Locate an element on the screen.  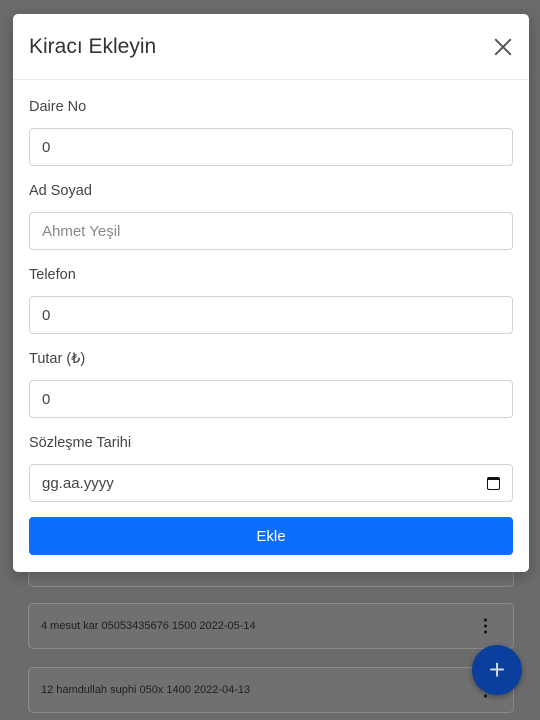
field-telefon: Telefon 0 is located at coordinates (271, 299).